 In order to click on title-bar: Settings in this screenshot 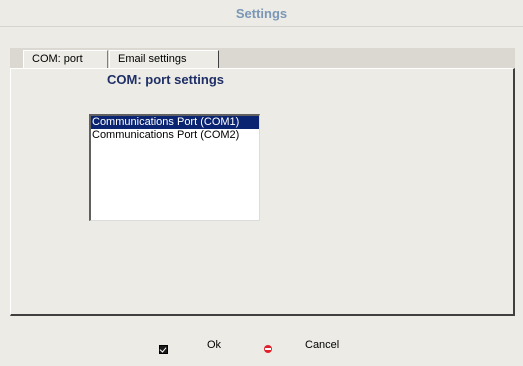, I will do `click(261, 13)`.